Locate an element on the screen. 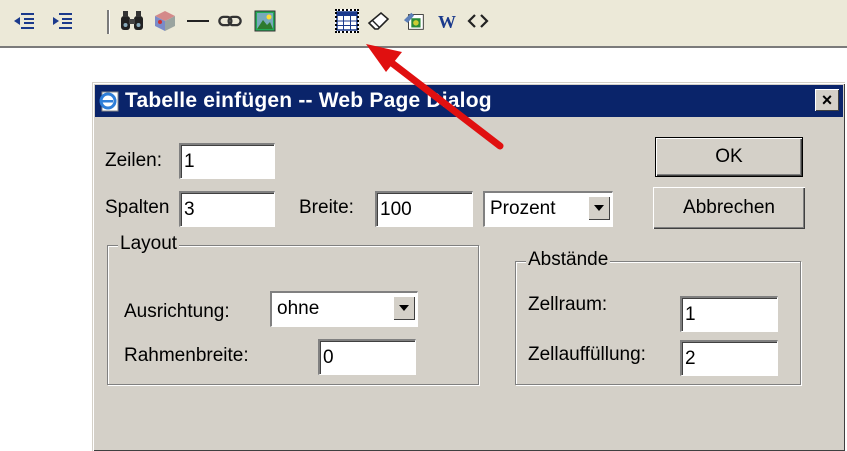  dialog-title: Tabelle einfügen -- Web Page Dialog is located at coordinates (308, 100).